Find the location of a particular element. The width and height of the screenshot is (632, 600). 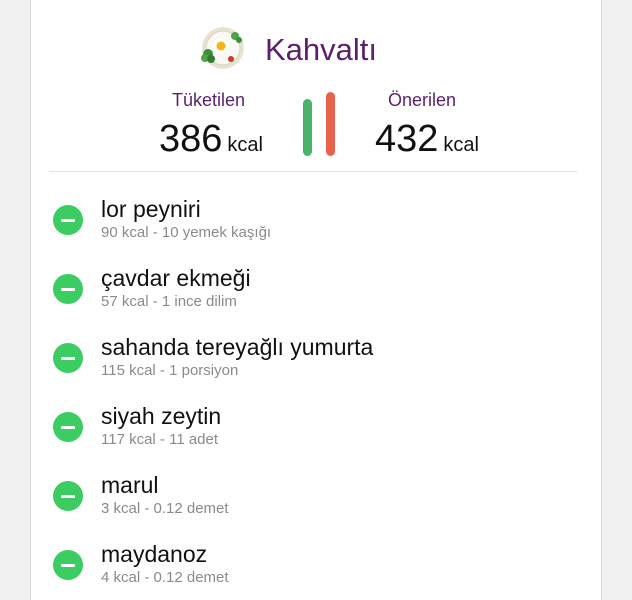

recommended-unit: kcal is located at coordinates (461, 145).